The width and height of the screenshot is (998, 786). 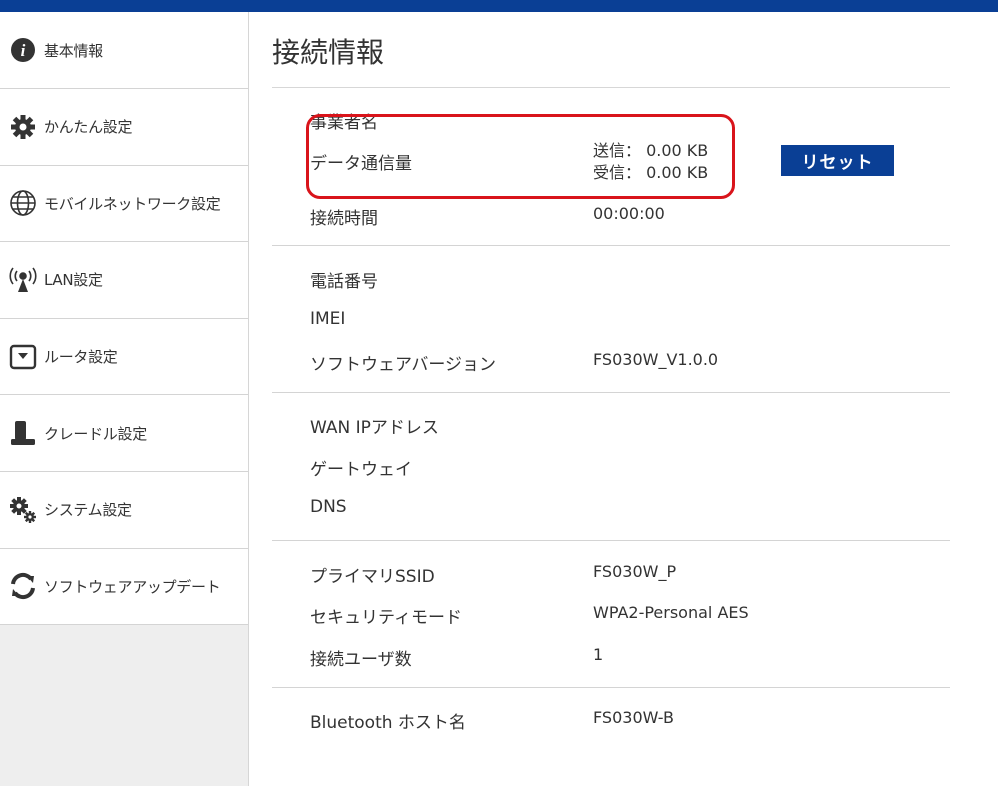 What do you see at coordinates (611, 657) in the screenshot?
I see `connected-users-row: 接続ユーザ数 1` at bounding box center [611, 657].